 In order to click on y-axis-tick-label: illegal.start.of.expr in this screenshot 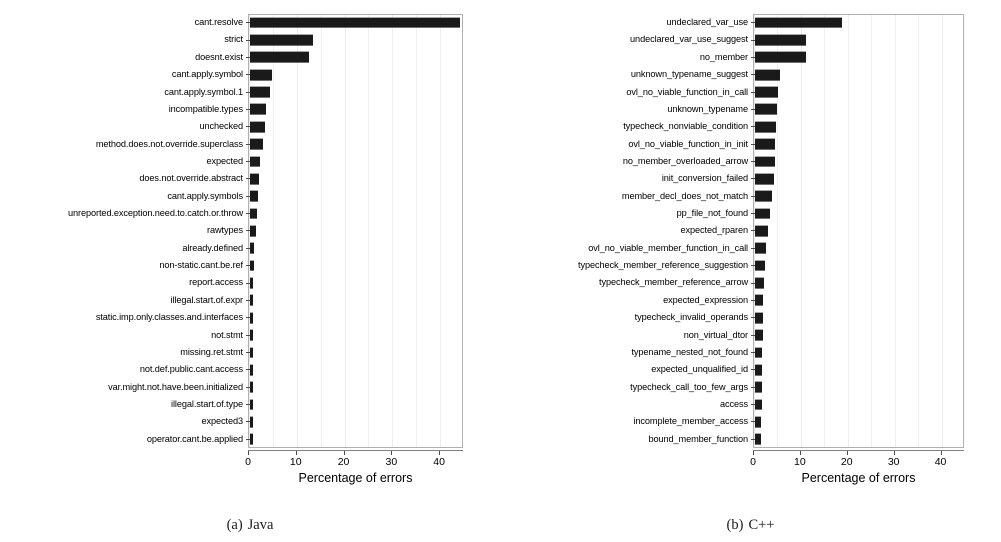, I will do `click(207, 299)`.